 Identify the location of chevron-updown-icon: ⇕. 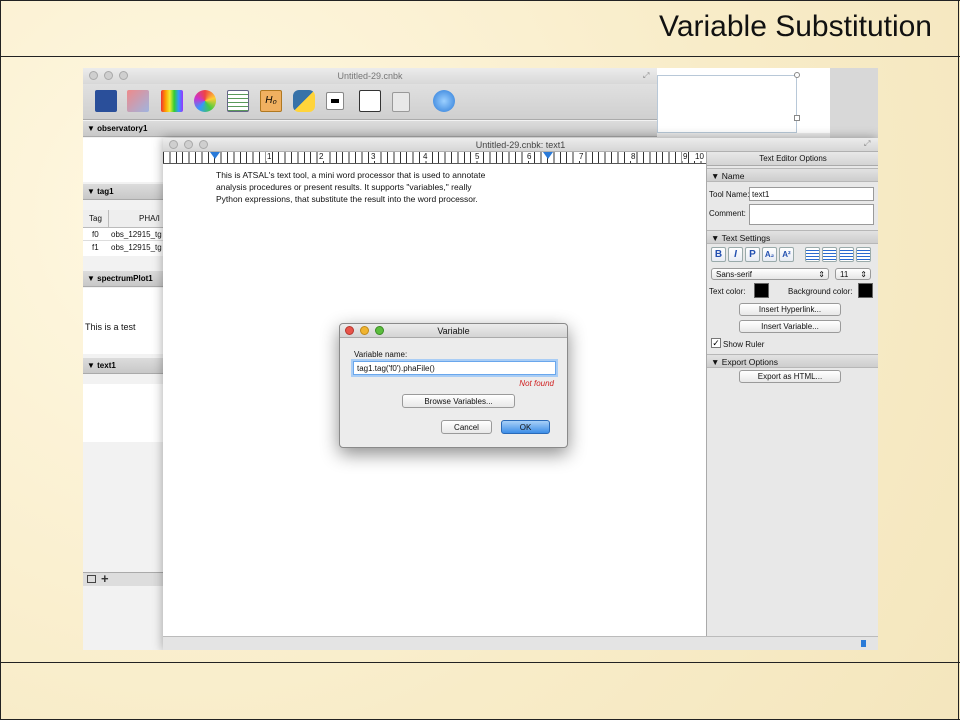
(821, 274).